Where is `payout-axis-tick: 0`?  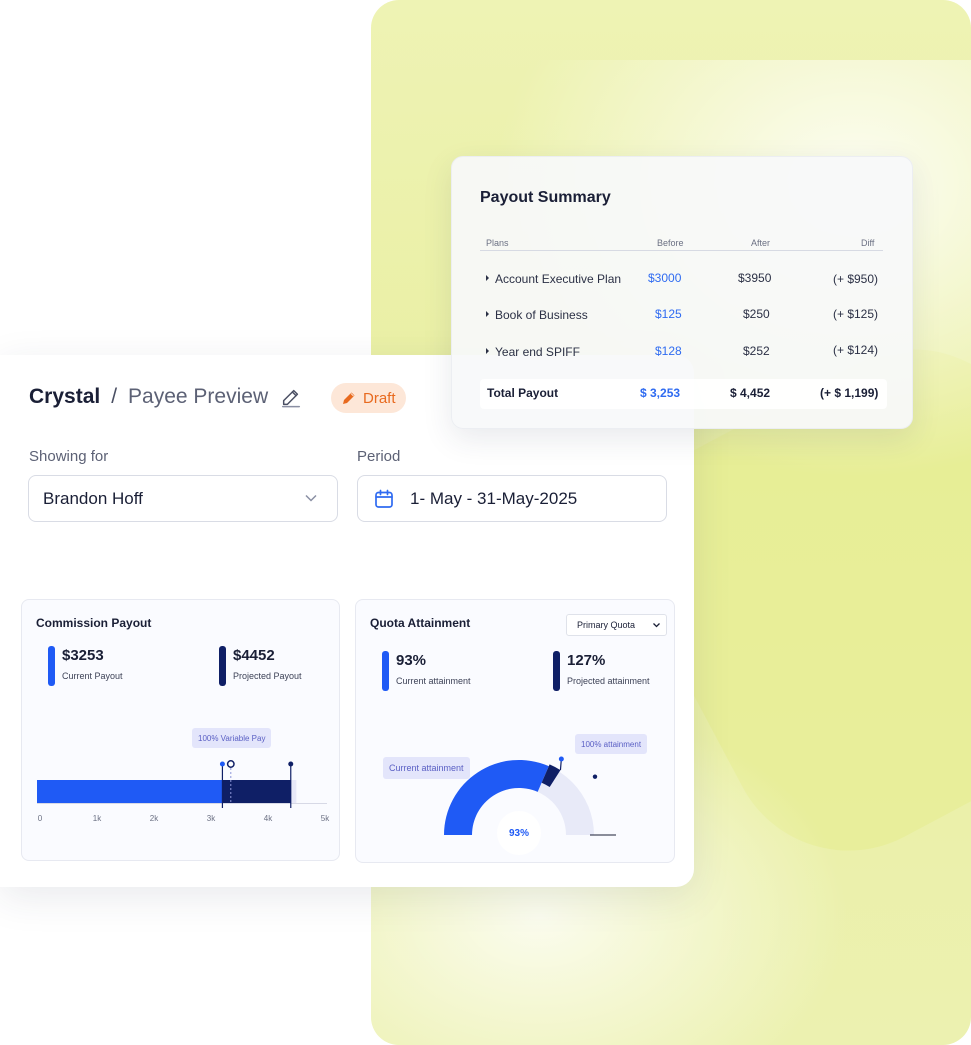
payout-axis-tick: 0 is located at coordinates (40, 818).